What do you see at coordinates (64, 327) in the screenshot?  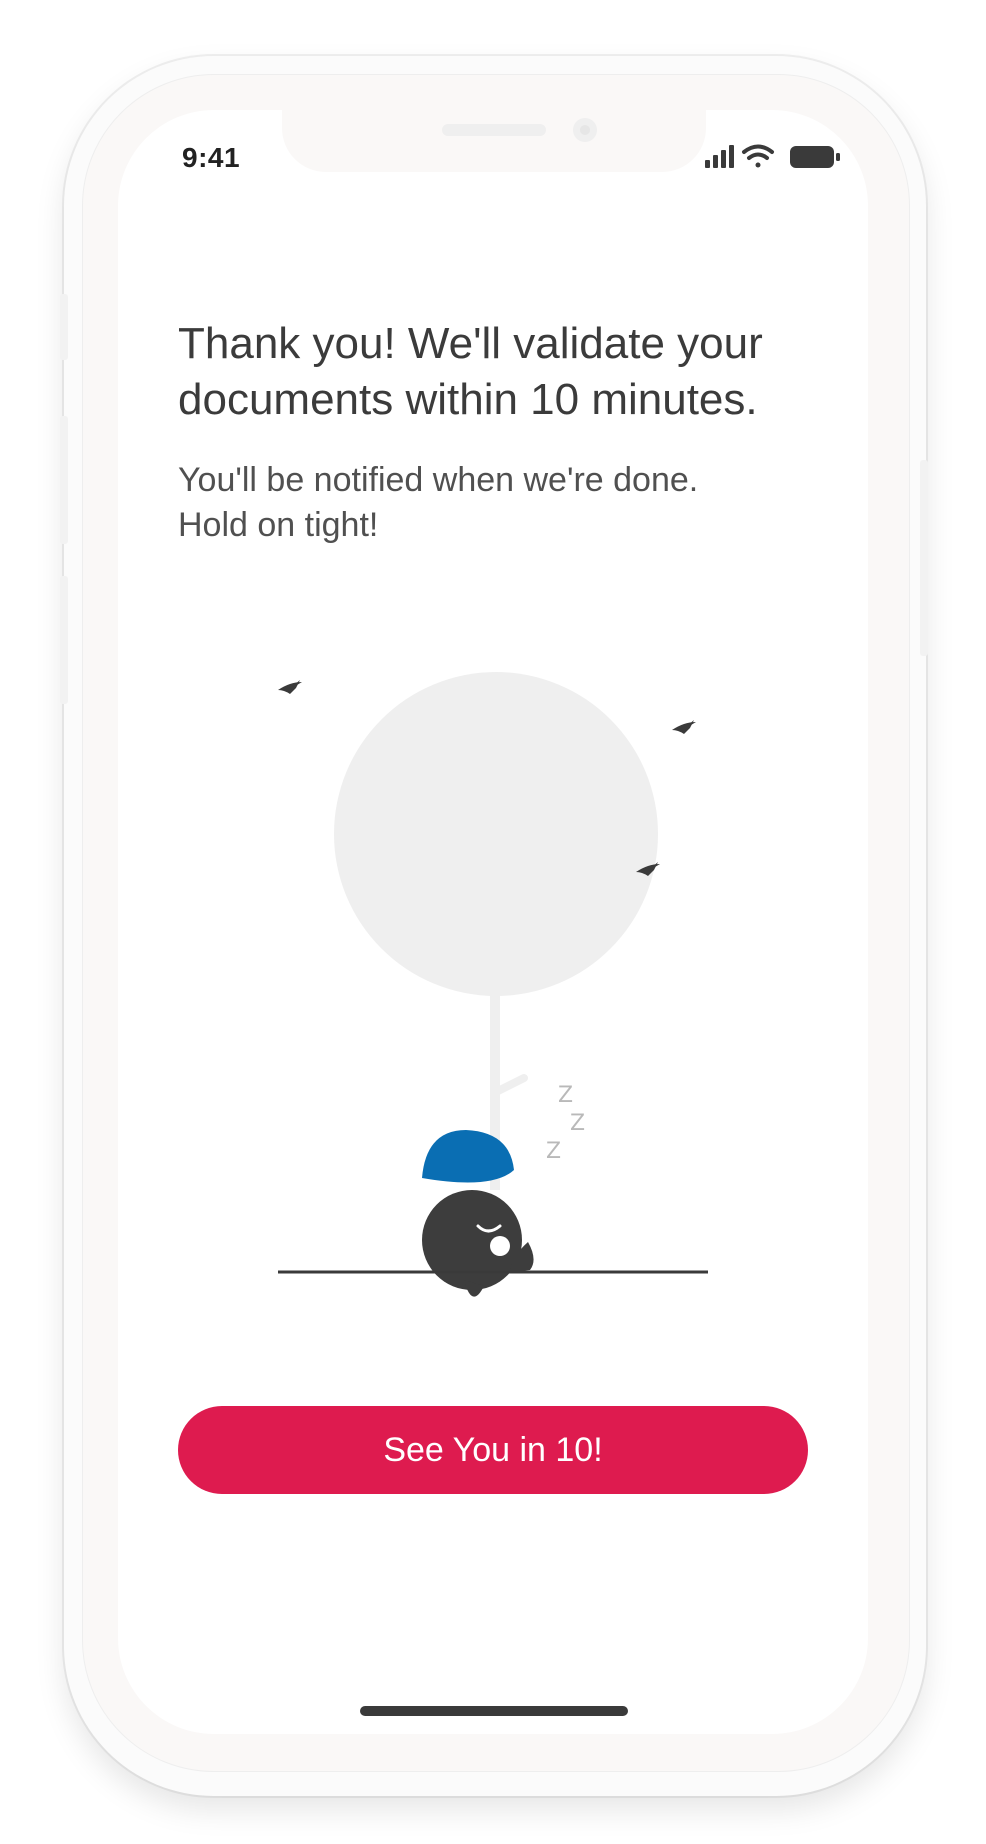 I see `phone-mute-switch` at bounding box center [64, 327].